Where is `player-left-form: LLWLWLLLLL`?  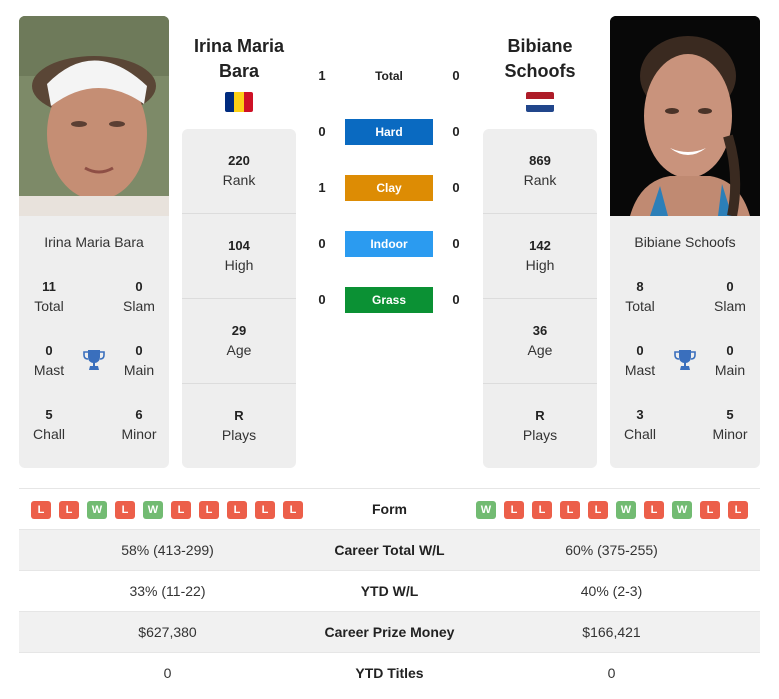 player-left-form: LLWLWLLLLL is located at coordinates (167, 510).